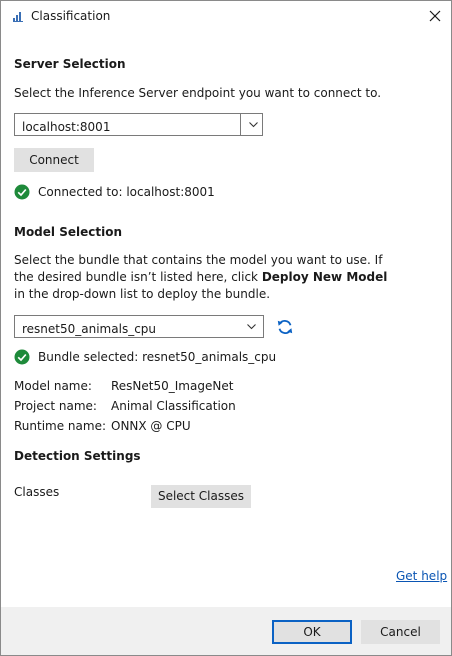 The height and width of the screenshot is (656, 452). What do you see at coordinates (226, 631) in the screenshot?
I see `dialog-footer: OK Cancel` at bounding box center [226, 631].